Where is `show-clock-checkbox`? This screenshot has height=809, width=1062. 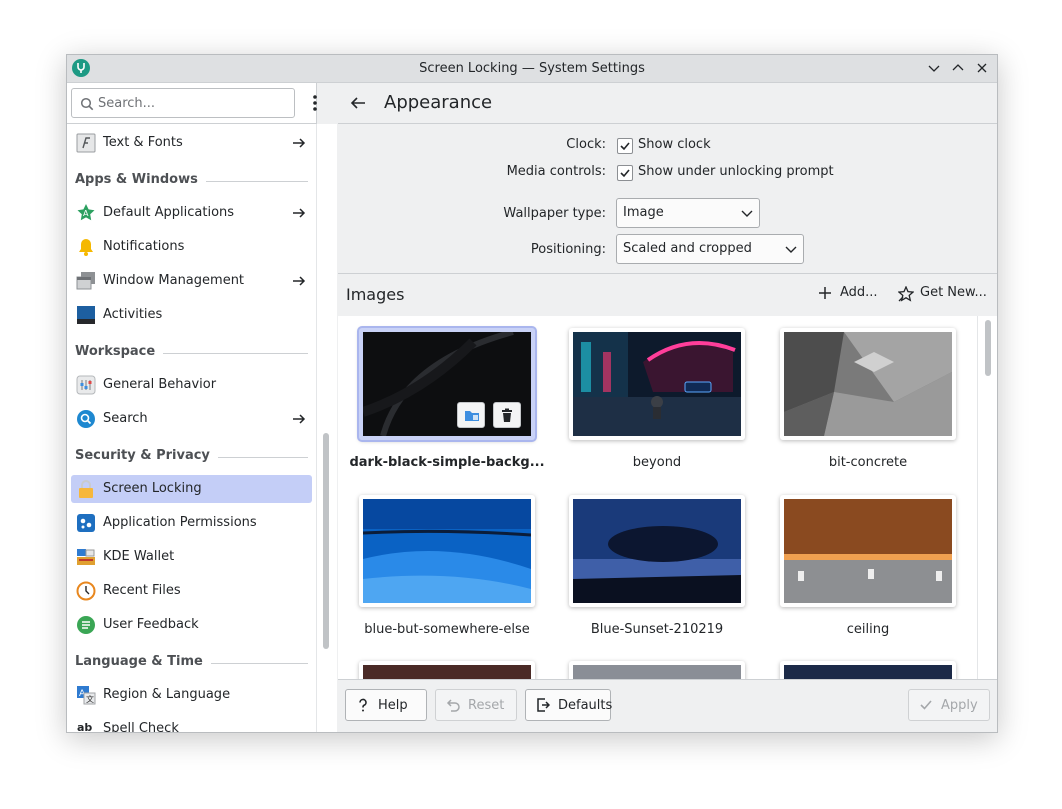 show-clock-checkbox is located at coordinates (625, 146).